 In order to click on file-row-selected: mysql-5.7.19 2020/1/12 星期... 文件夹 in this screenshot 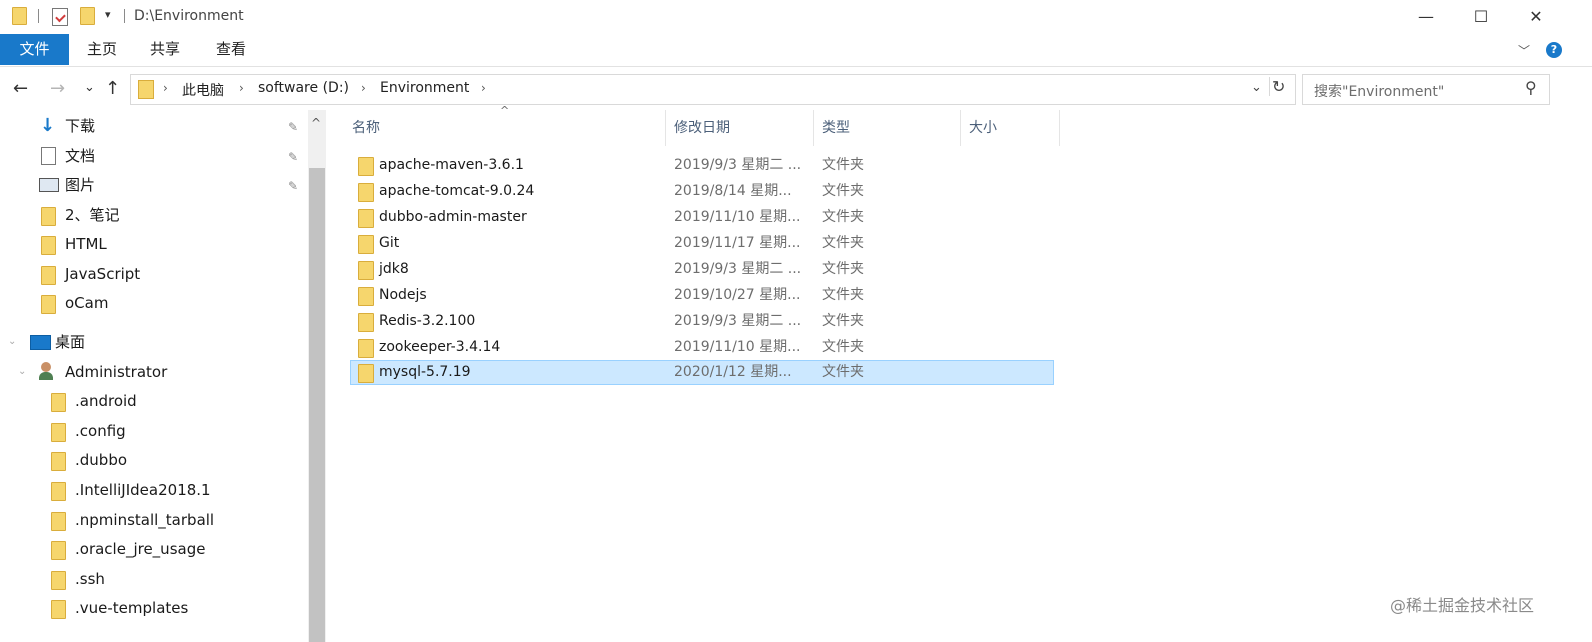, I will do `click(702, 372)`.